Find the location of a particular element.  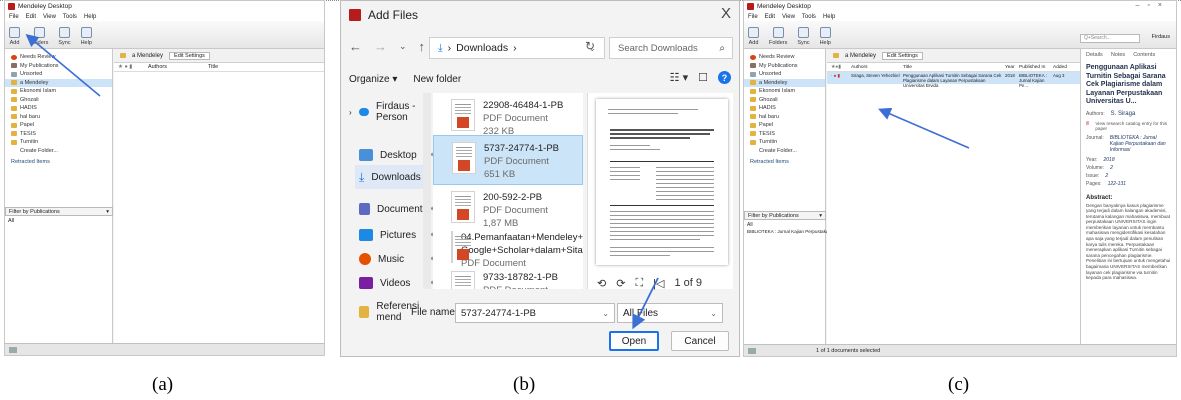

caption-a: (a) is located at coordinates (163, 384).